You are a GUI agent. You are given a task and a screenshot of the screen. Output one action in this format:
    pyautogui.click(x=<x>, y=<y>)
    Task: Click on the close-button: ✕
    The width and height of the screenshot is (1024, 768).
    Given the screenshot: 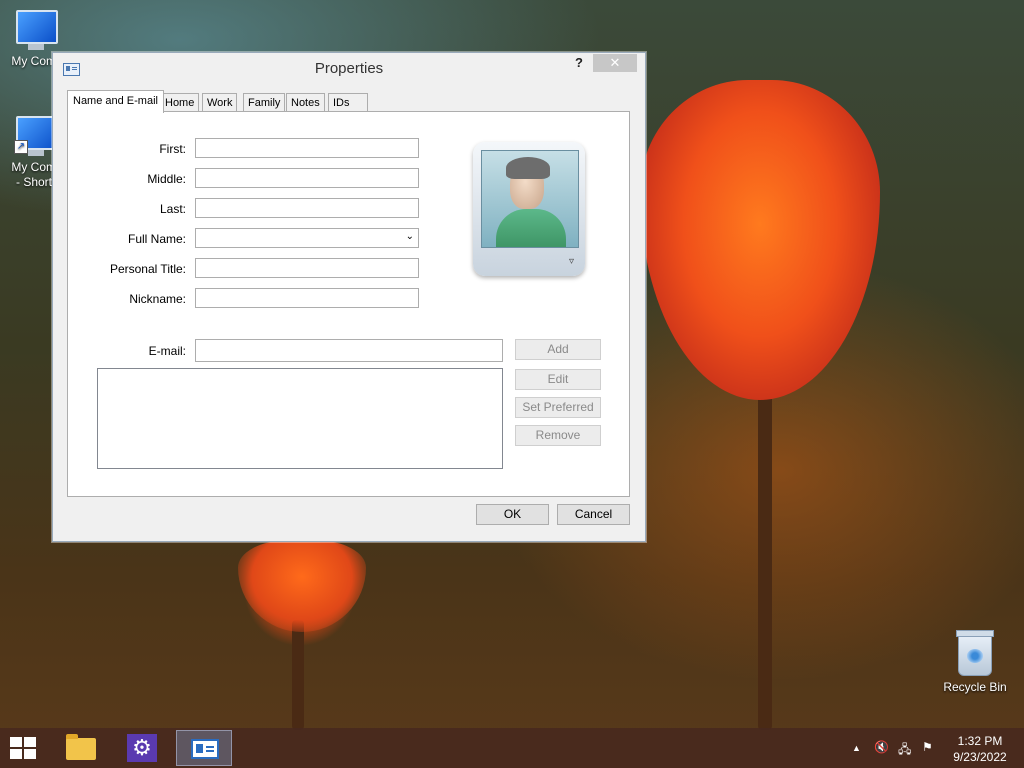 What is the action you would take?
    pyautogui.click(x=615, y=63)
    